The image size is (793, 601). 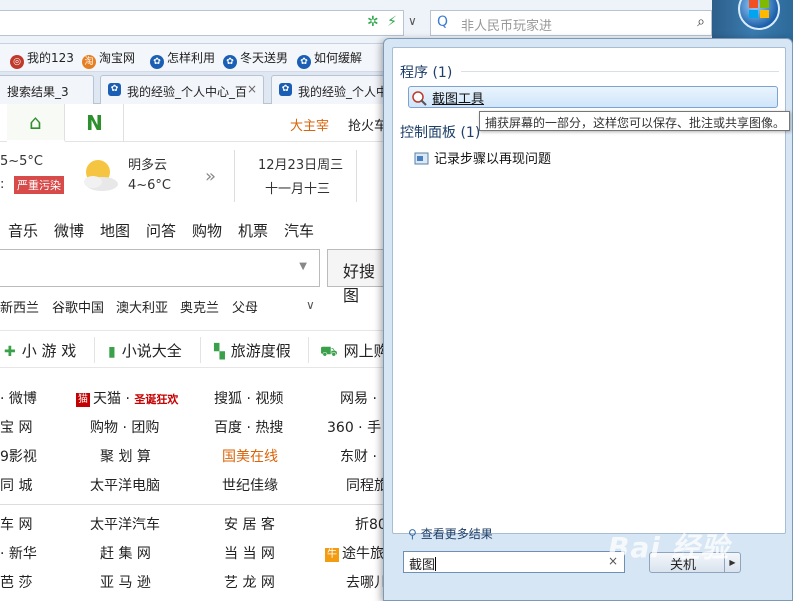 I want to click on close-icon: ×, so click(x=252, y=89).